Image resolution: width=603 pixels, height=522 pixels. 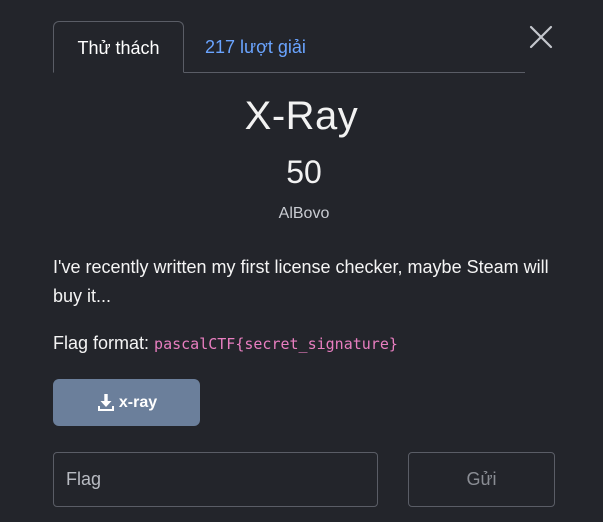 I want to click on file-download-button: x-ray, so click(x=126, y=402).